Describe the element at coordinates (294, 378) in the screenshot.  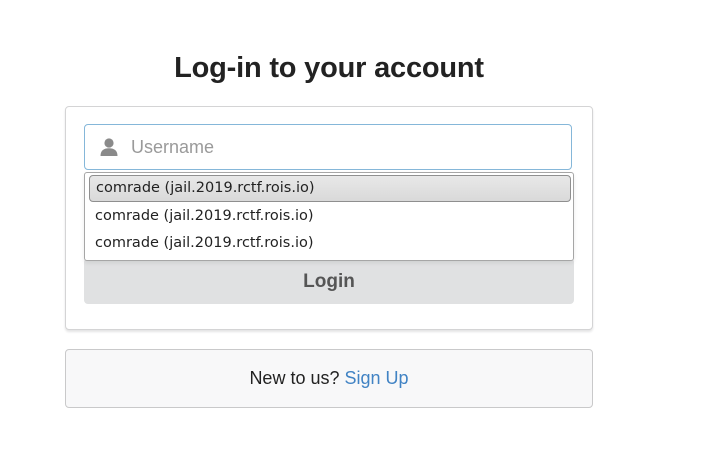
I see `signup-prompt: New to us?` at that location.